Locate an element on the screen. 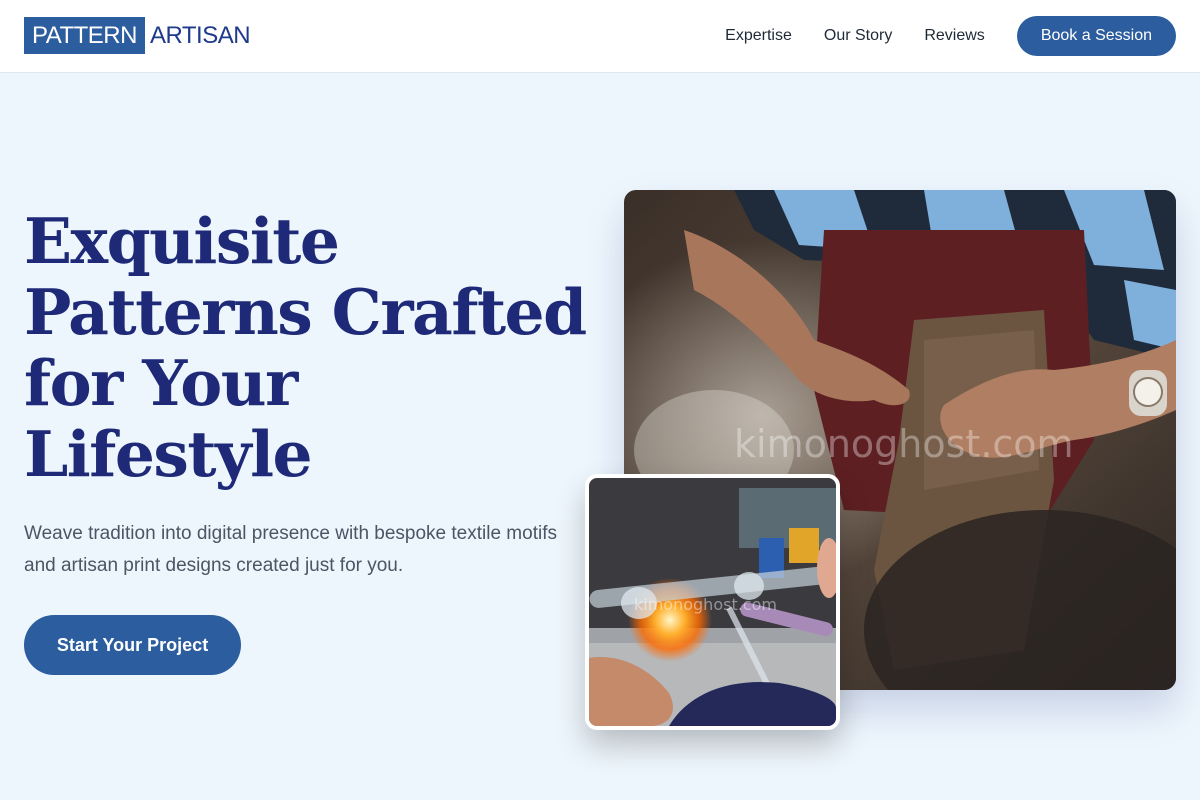  nav-link-our-story: Our Story is located at coordinates (858, 36).